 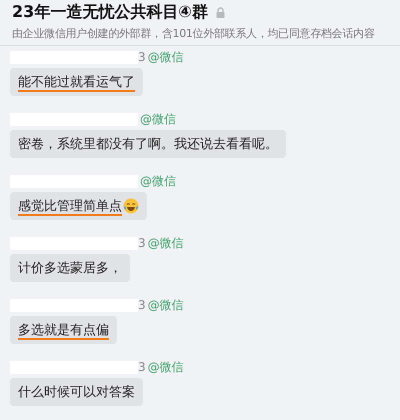 I want to click on message-bubble: 能不能过就看运气了, so click(x=76, y=82).